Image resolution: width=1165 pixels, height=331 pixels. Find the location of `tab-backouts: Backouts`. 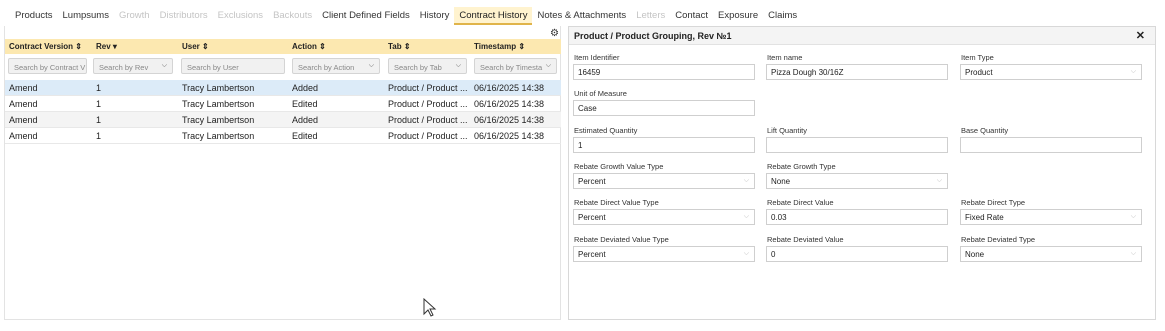

tab-backouts: Backouts is located at coordinates (293, 15).